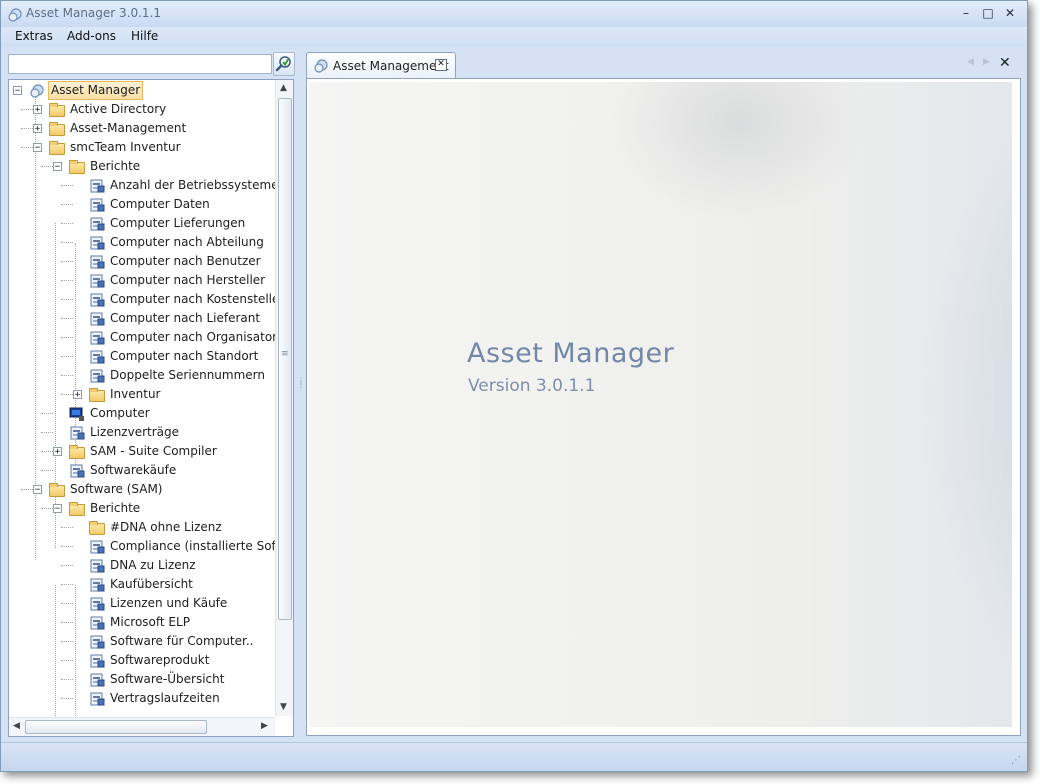 This screenshot has height=784, width=1040. Describe the element at coordinates (142, 394) in the screenshot. I see `tree-node: + Inventur` at that location.